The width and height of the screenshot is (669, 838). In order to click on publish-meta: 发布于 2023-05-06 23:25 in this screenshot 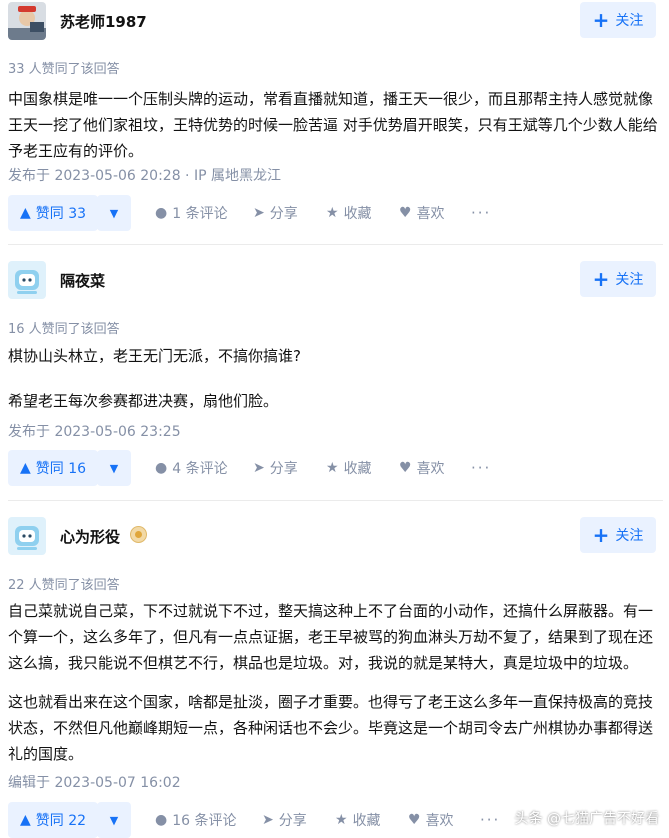, I will do `click(94, 431)`.